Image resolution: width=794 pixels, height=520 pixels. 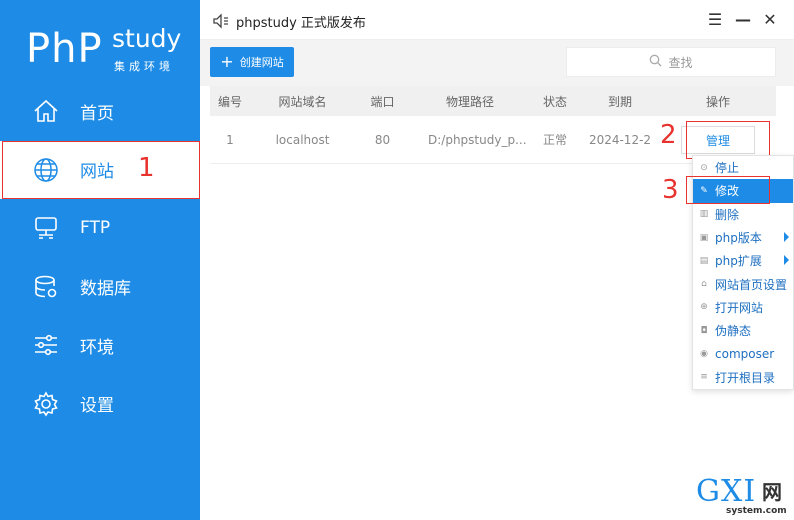 I want to click on window-title: phpstudy 正式版发布, so click(x=301, y=23).